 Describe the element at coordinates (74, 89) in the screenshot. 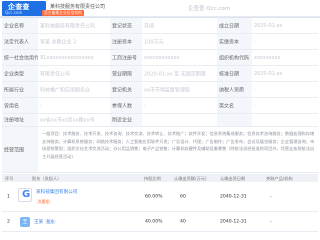

I see `info-value: 科技推广和应用服务业` at that location.